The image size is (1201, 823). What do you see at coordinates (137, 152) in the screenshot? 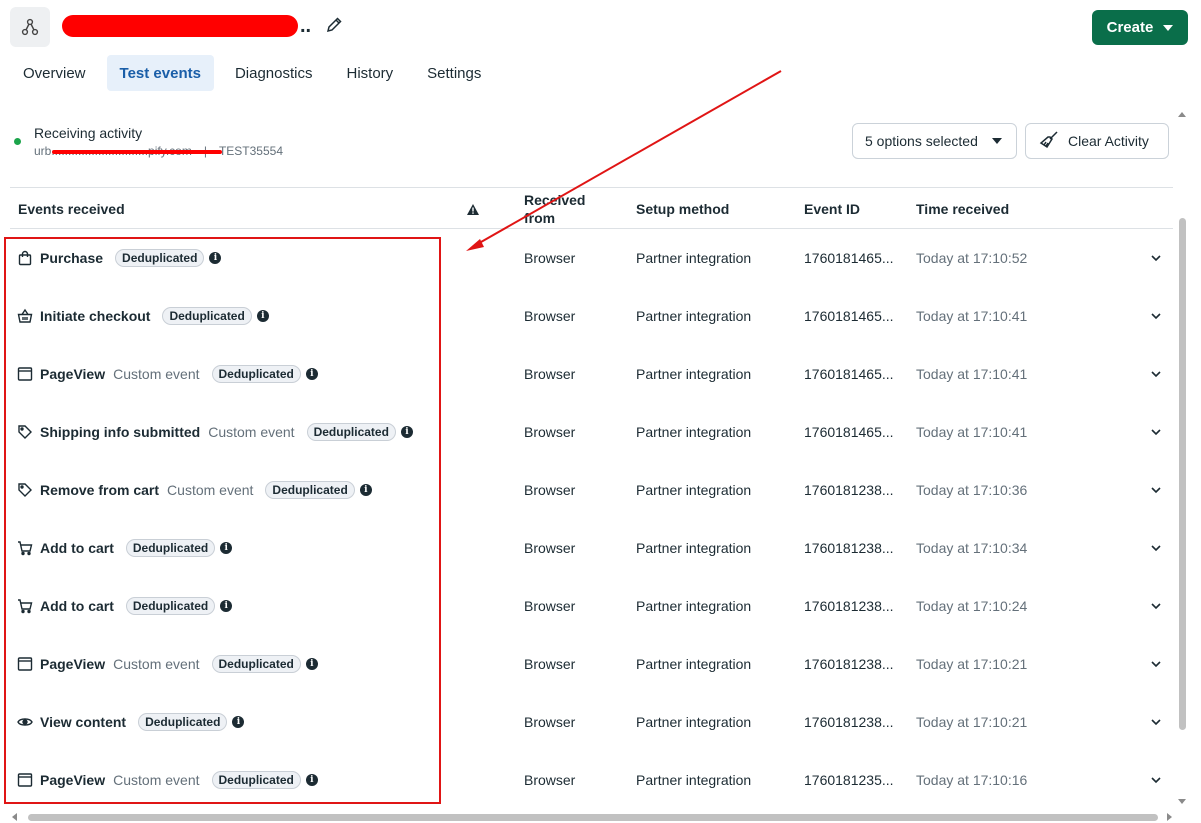
I see `redaction-strike` at bounding box center [137, 152].